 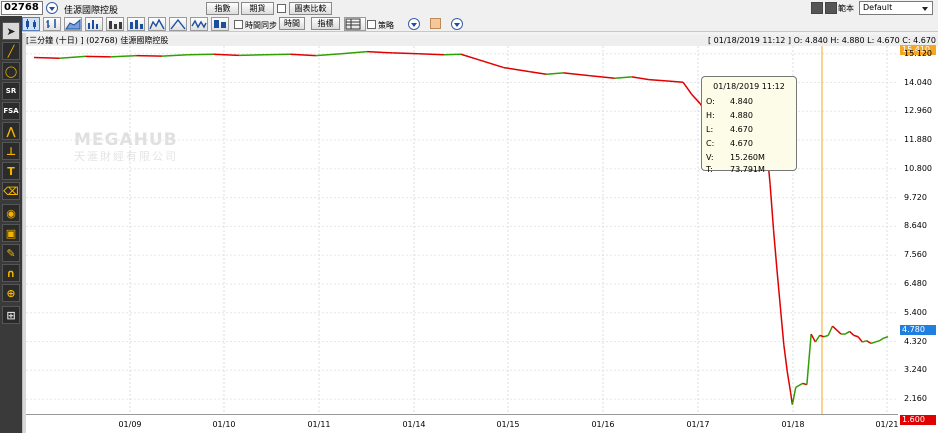 What do you see at coordinates (915, 341) in the screenshot?
I see `y-tick-label: 4.320` at bounding box center [915, 341].